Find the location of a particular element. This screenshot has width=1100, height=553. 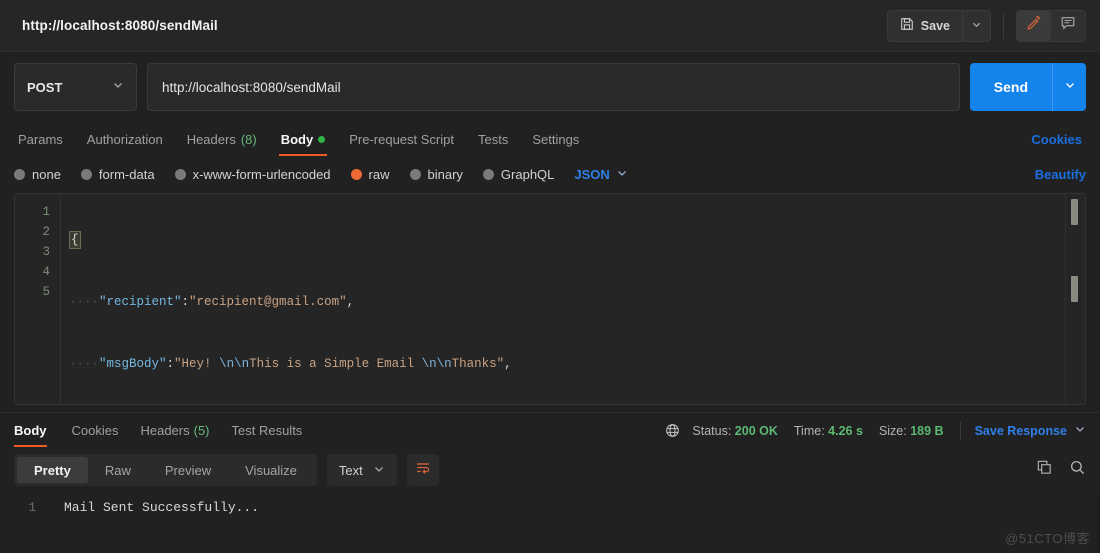

tab-settings: Settings is located at coordinates (555, 139).